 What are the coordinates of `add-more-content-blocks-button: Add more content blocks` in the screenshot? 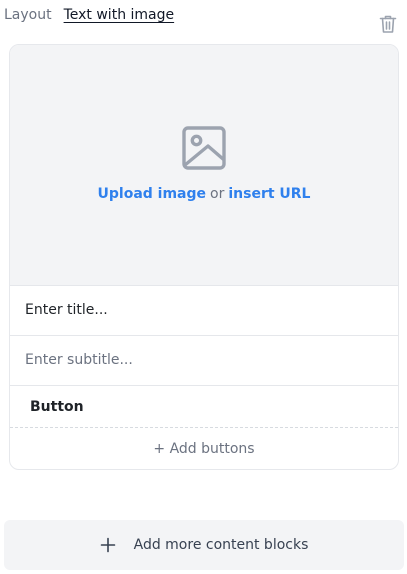 It's located at (204, 545).